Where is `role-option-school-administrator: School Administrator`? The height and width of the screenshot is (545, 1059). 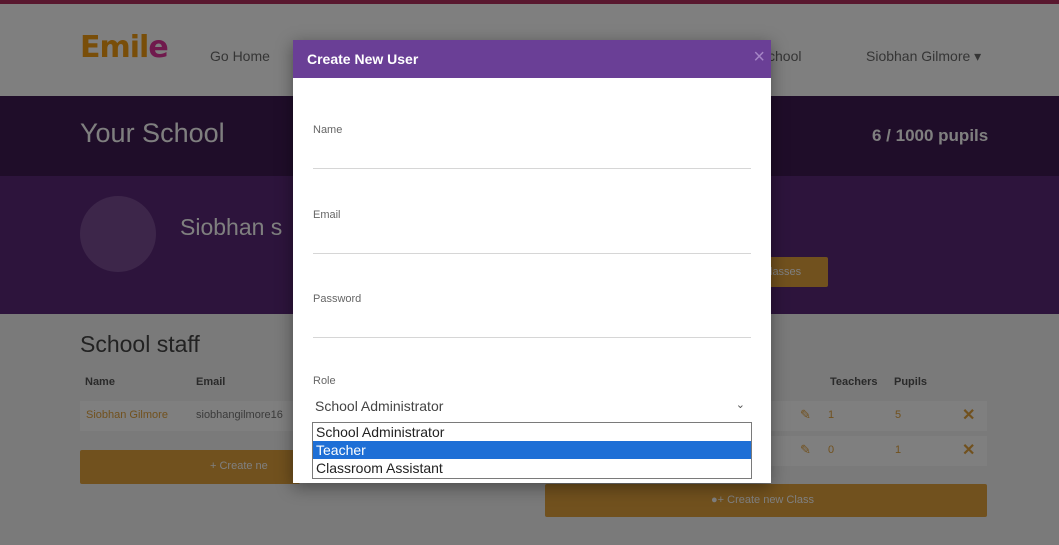 role-option-school-administrator: School Administrator is located at coordinates (532, 432).